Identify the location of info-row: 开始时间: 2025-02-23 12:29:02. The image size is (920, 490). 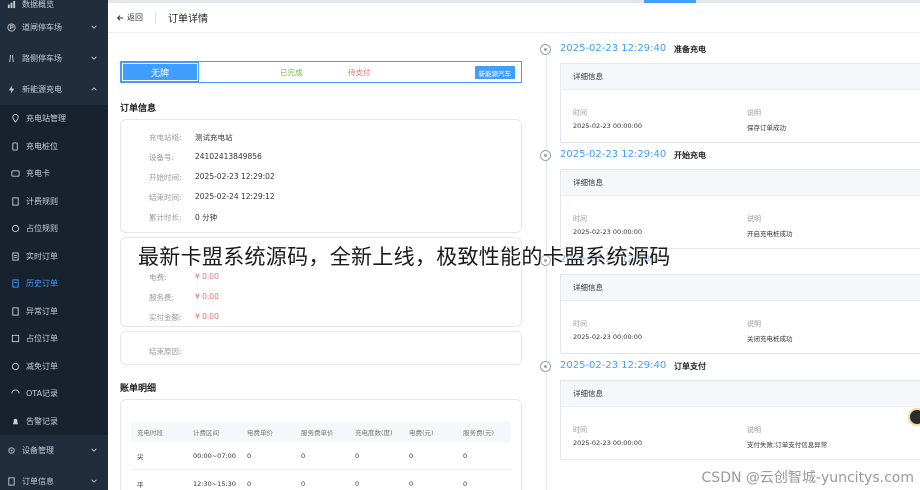
(212, 177).